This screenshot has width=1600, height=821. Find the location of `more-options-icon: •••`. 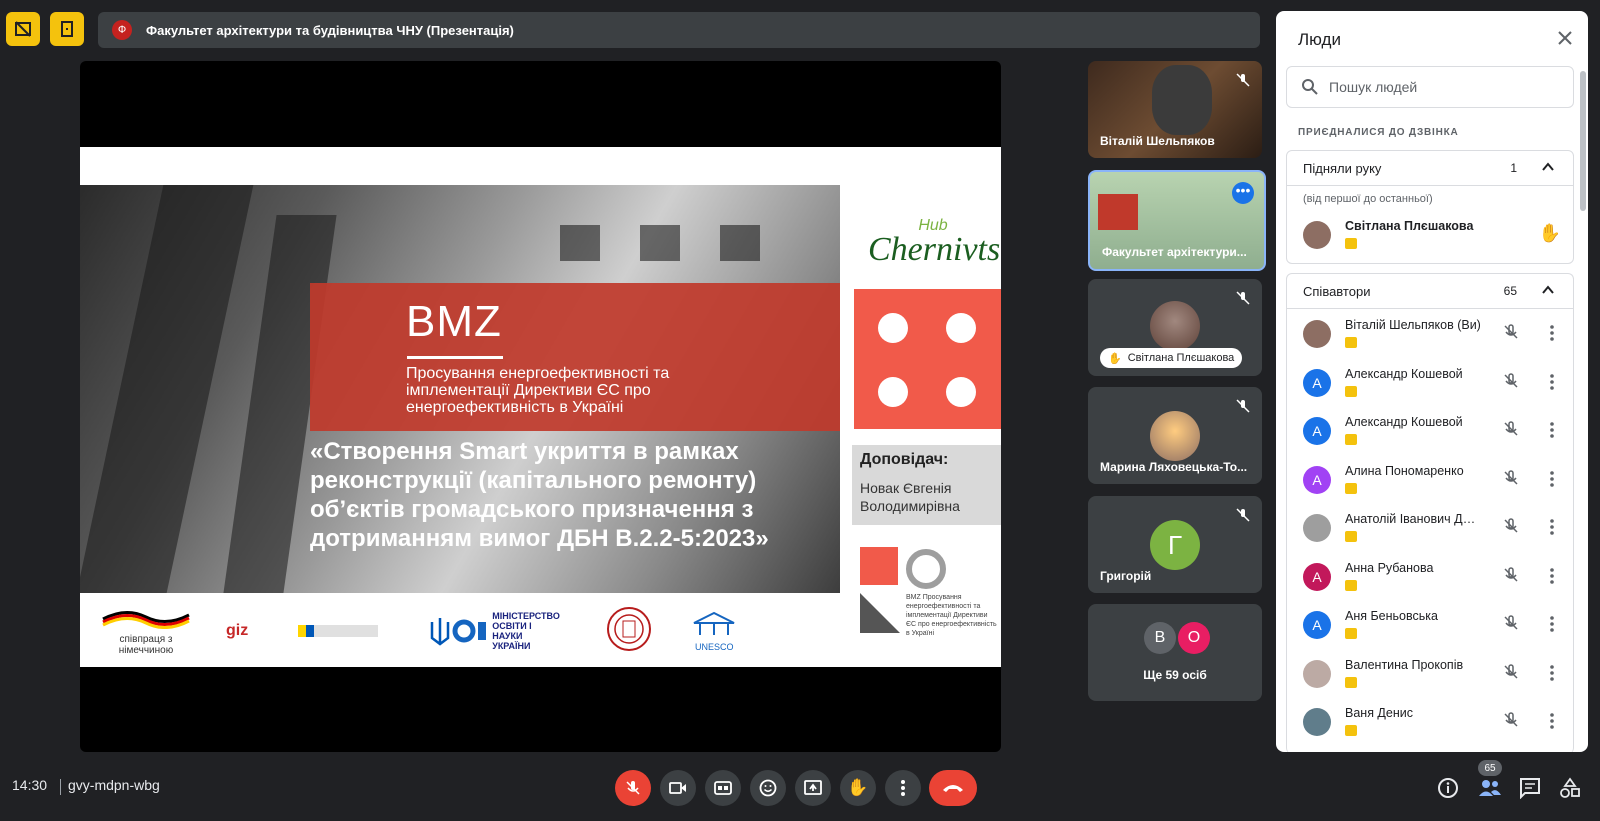

more-options-icon: ••• is located at coordinates (1243, 193).